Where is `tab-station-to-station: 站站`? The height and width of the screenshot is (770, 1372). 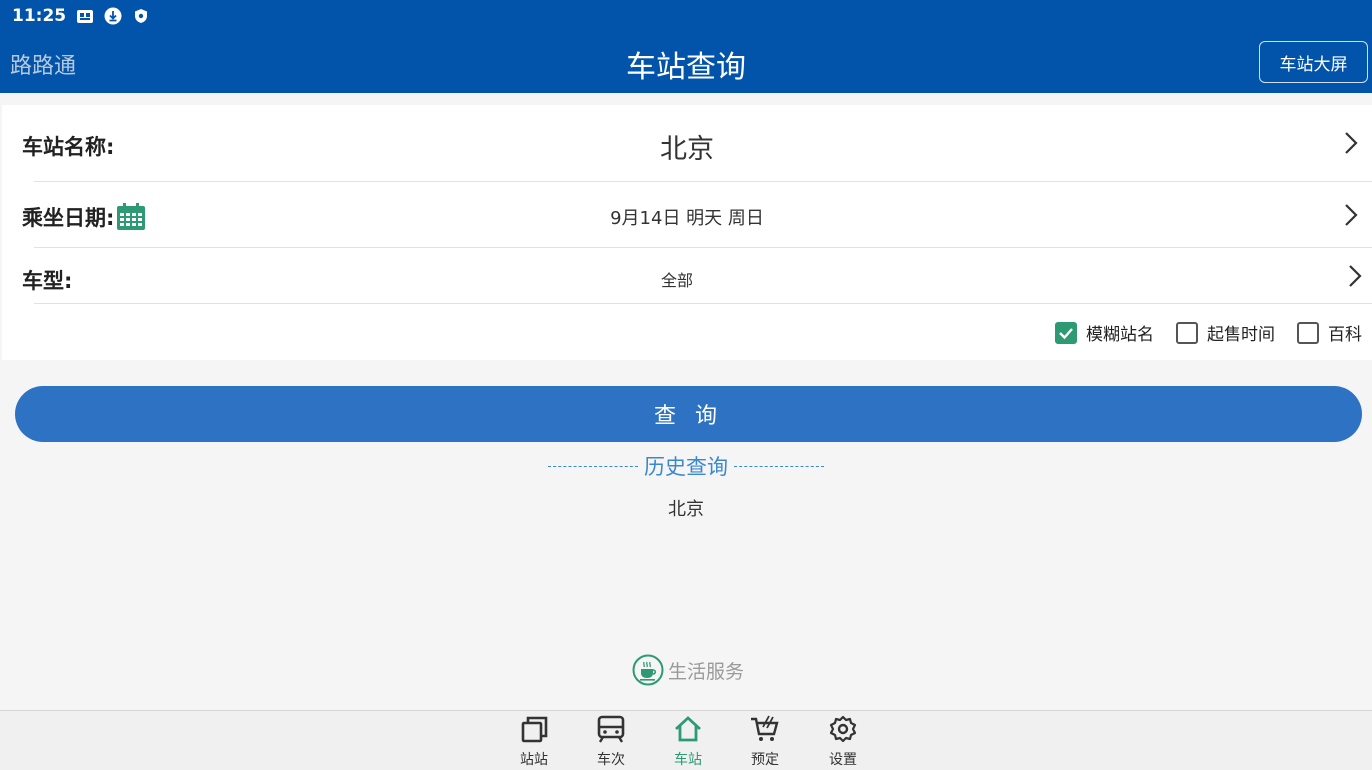 tab-station-to-station: 站站 is located at coordinates (534, 742).